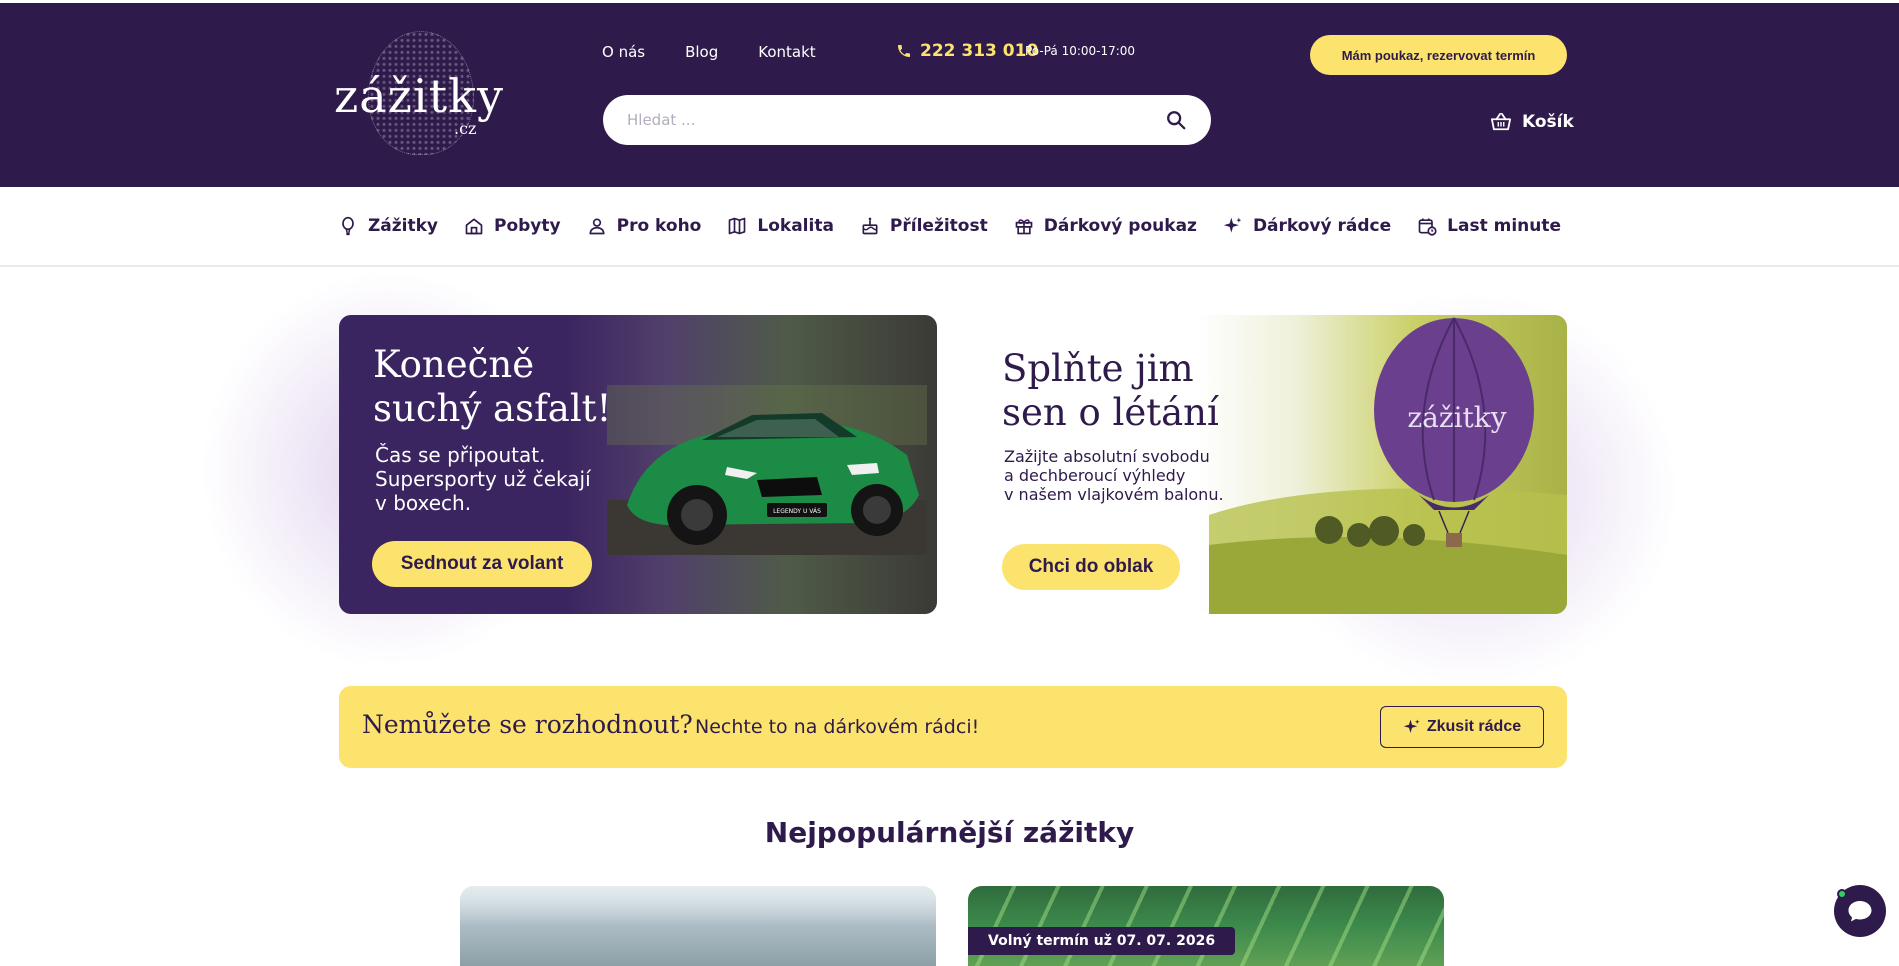 The image size is (1899, 966). I want to click on category-label: Pro koho, so click(659, 226).